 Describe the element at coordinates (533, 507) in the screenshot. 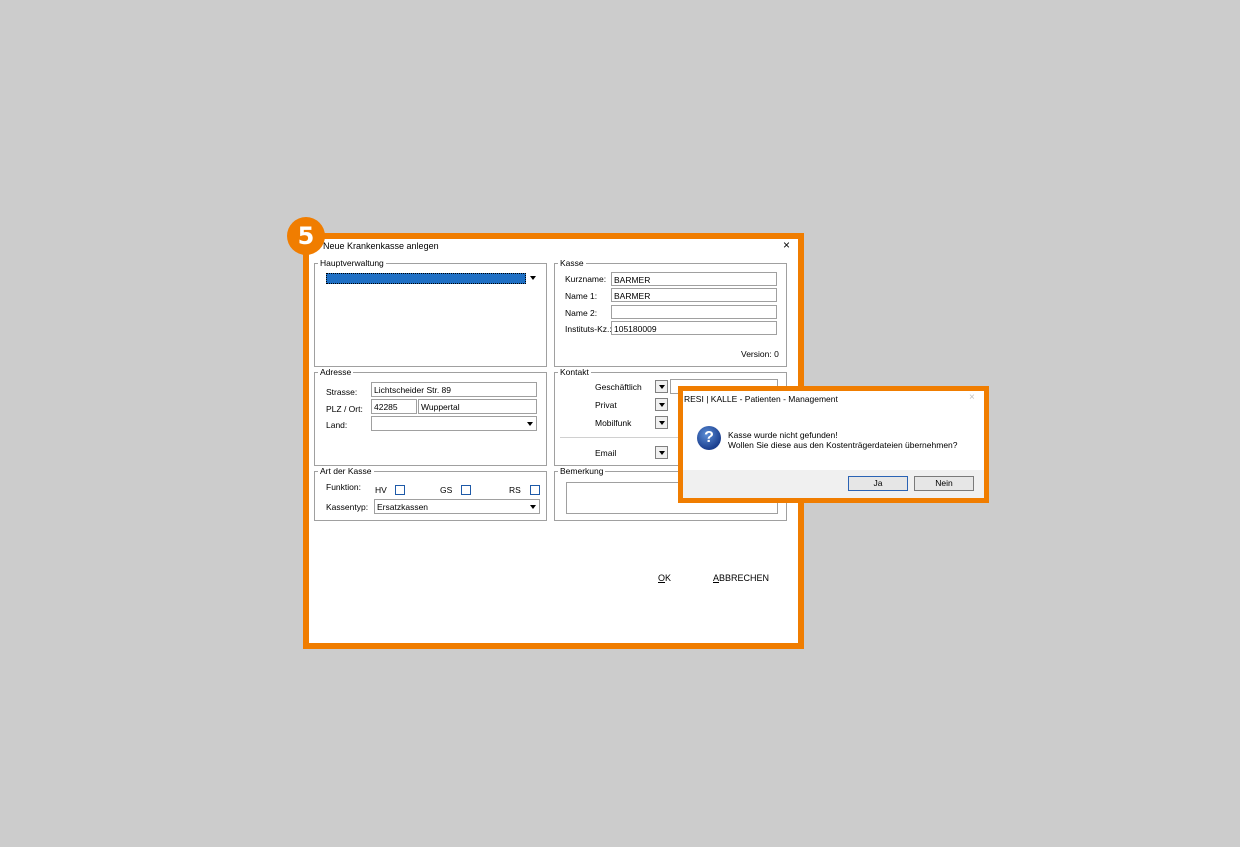

I see `kassentyp-dropdown-icon` at that location.